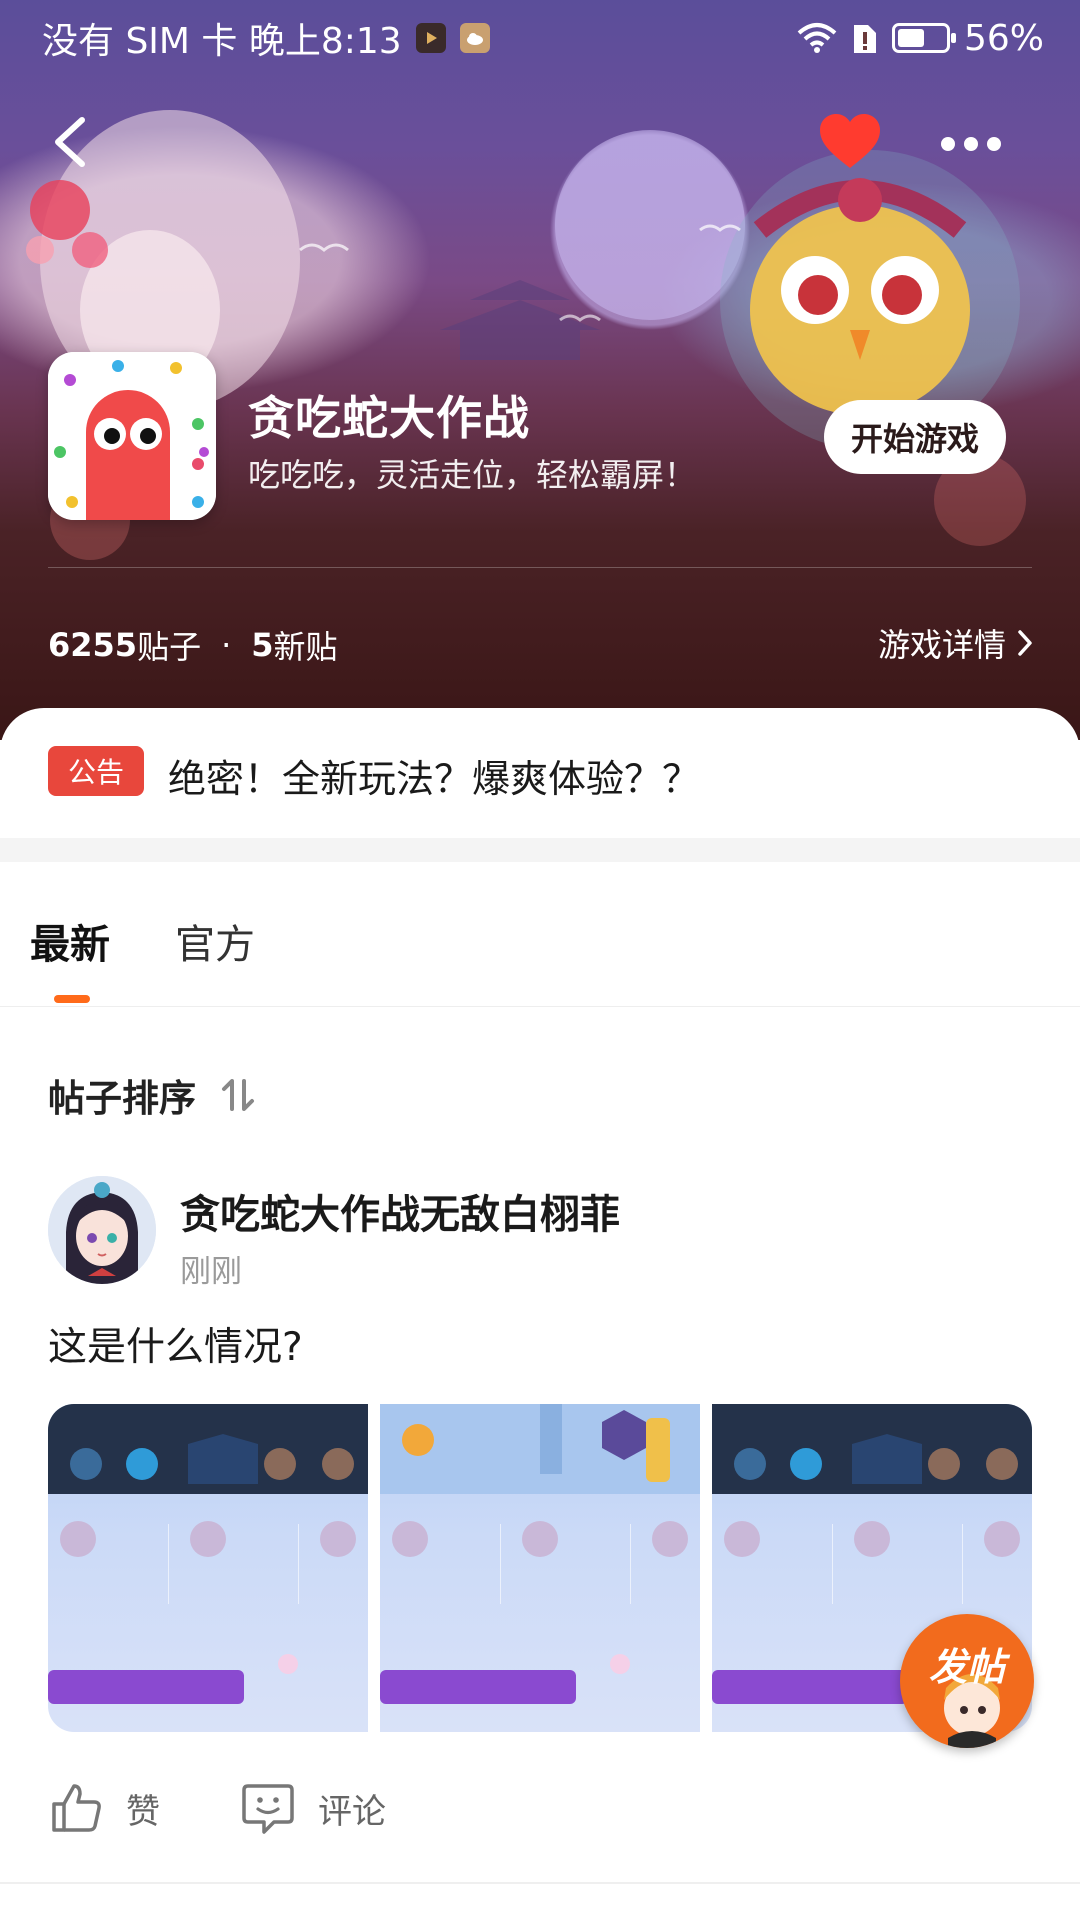 The image size is (1080, 1920). Describe the element at coordinates (268, 1809) in the screenshot. I see `comment-bubble-icon` at that location.